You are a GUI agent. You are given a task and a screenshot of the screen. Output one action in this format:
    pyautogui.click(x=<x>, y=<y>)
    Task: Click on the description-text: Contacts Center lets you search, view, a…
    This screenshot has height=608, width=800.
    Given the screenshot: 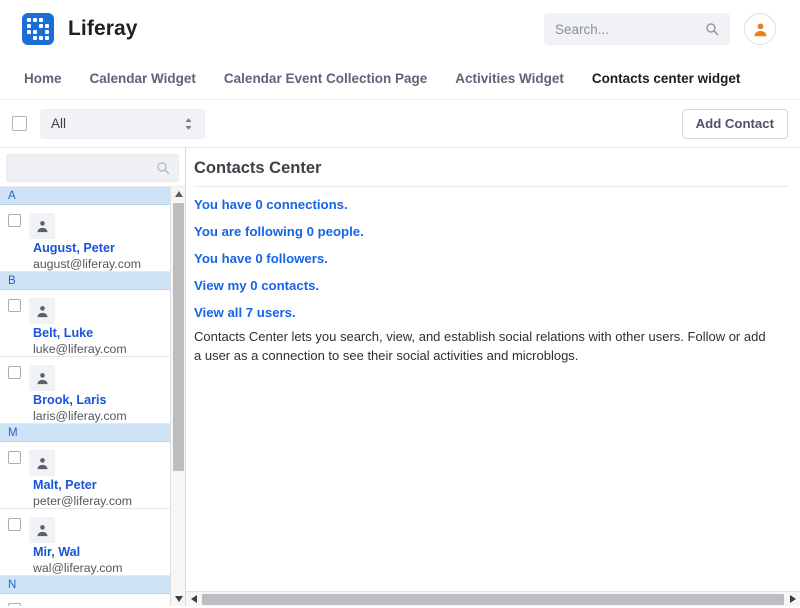 What is the action you would take?
    pyautogui.click(x=480, y=346)
    